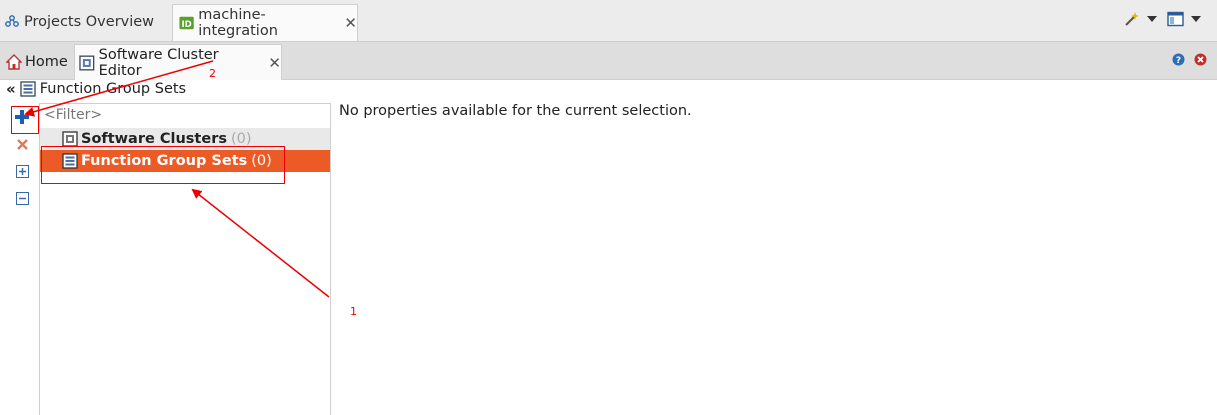  I want to click on function-group-icon, so click(28, 89).